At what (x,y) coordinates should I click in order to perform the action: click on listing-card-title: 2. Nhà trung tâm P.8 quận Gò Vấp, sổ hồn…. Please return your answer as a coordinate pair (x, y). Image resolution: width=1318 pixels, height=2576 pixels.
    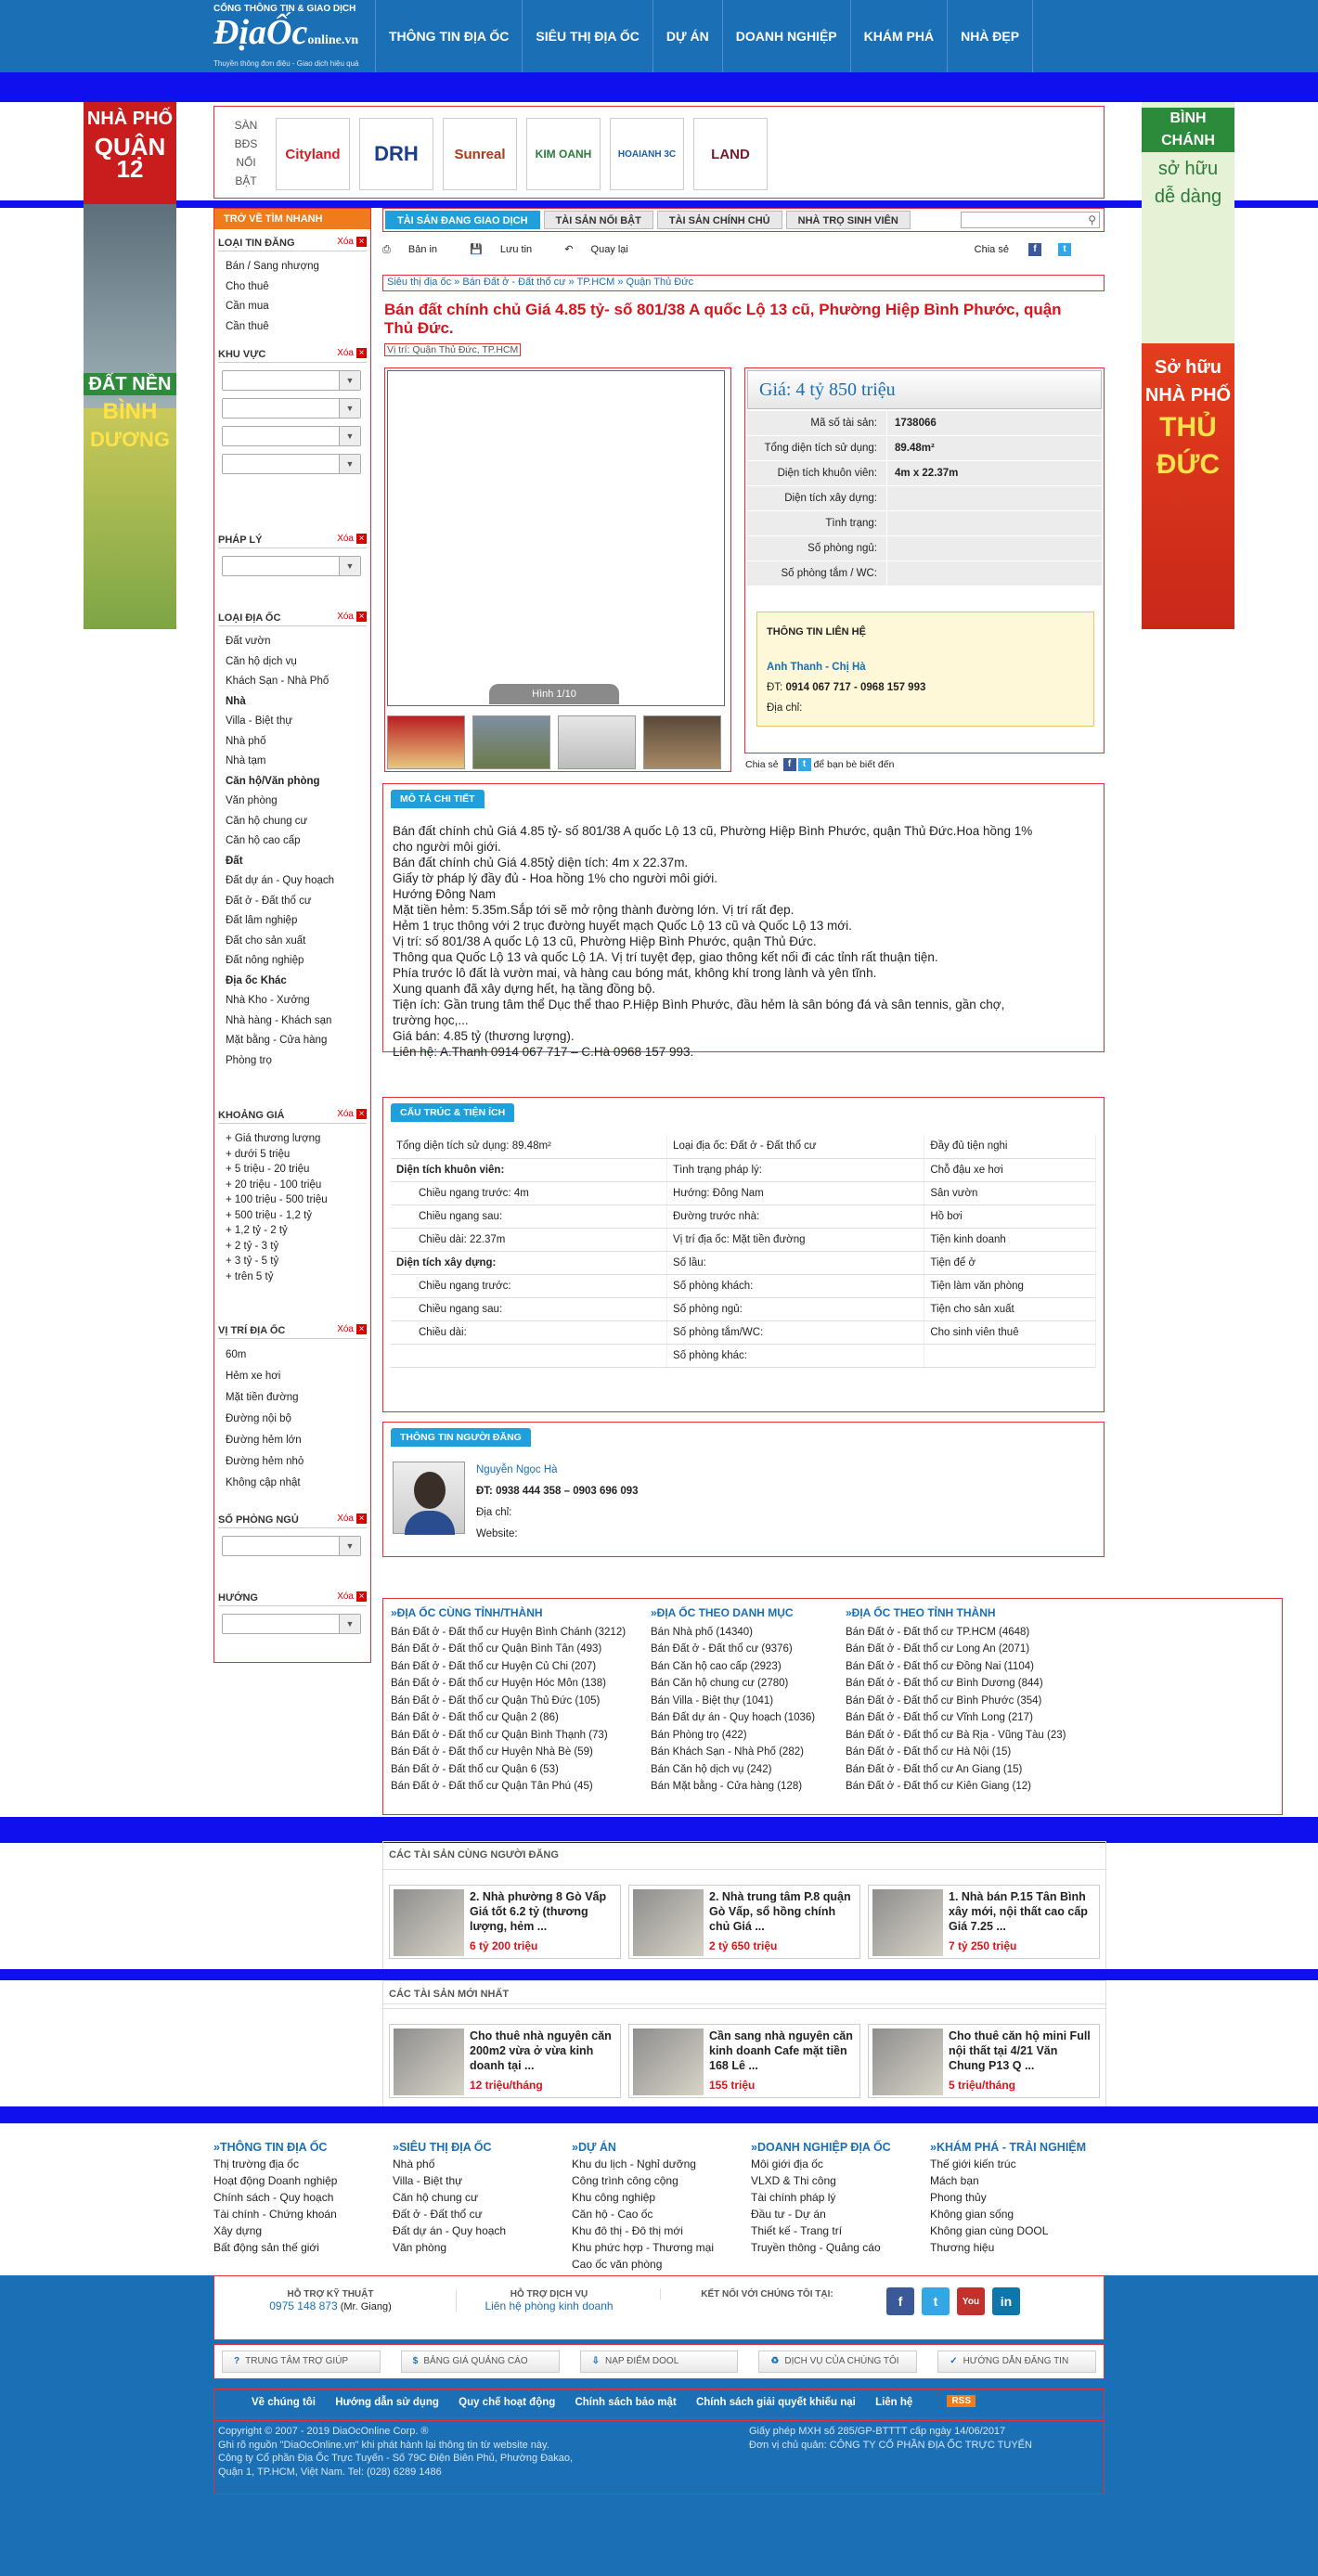
    Looking at the image, I should click on (781, 1911).